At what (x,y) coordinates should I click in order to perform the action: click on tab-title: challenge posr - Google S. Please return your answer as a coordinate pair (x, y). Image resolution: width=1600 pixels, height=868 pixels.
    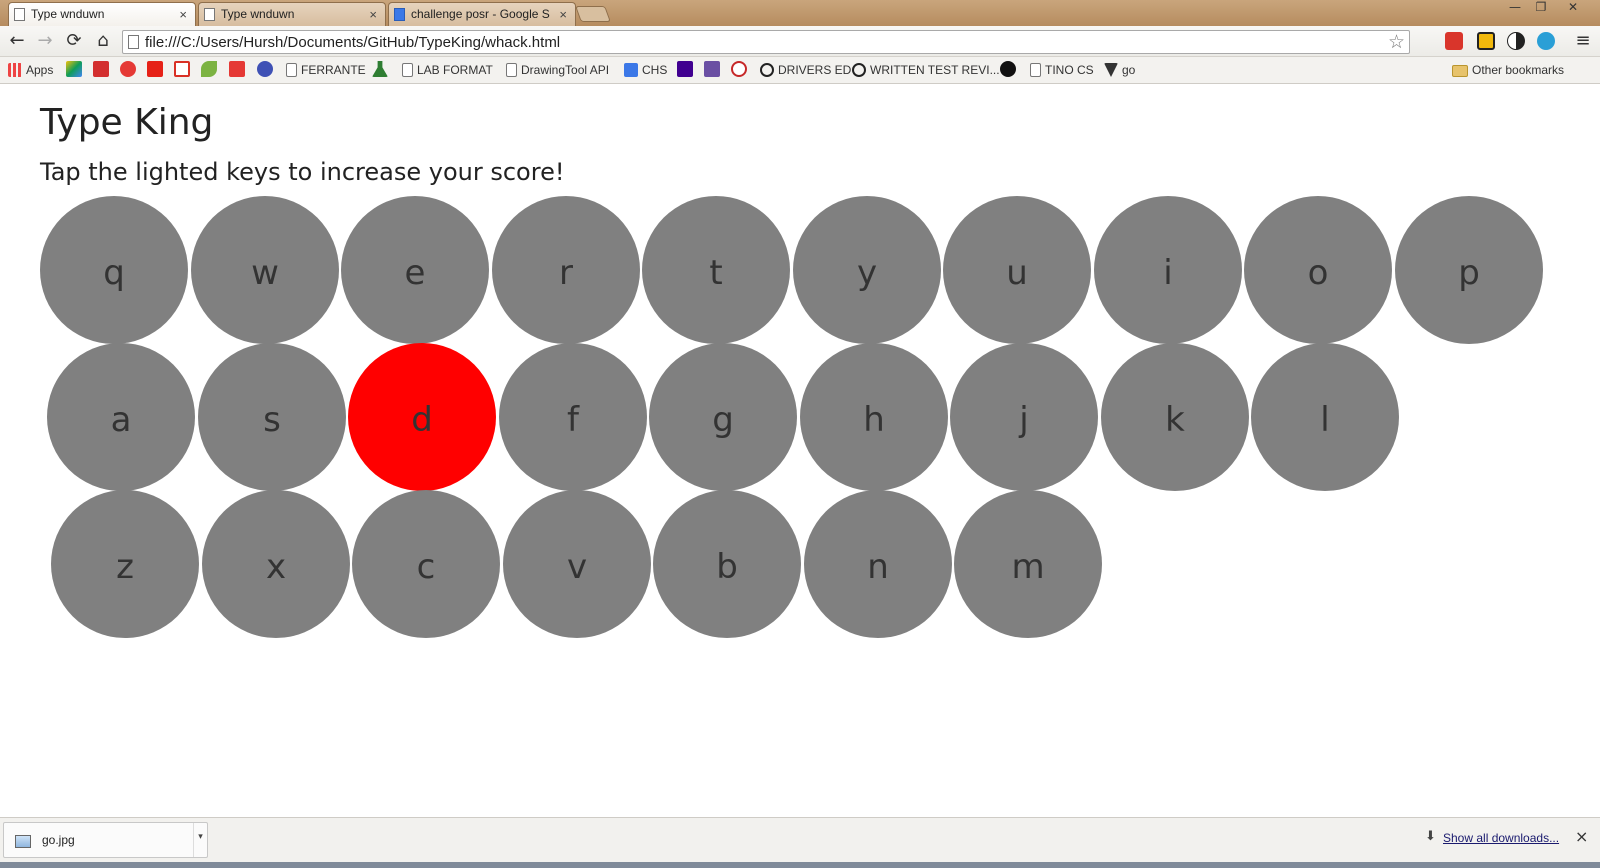
    Looking at the image, I should click on (480, 14).